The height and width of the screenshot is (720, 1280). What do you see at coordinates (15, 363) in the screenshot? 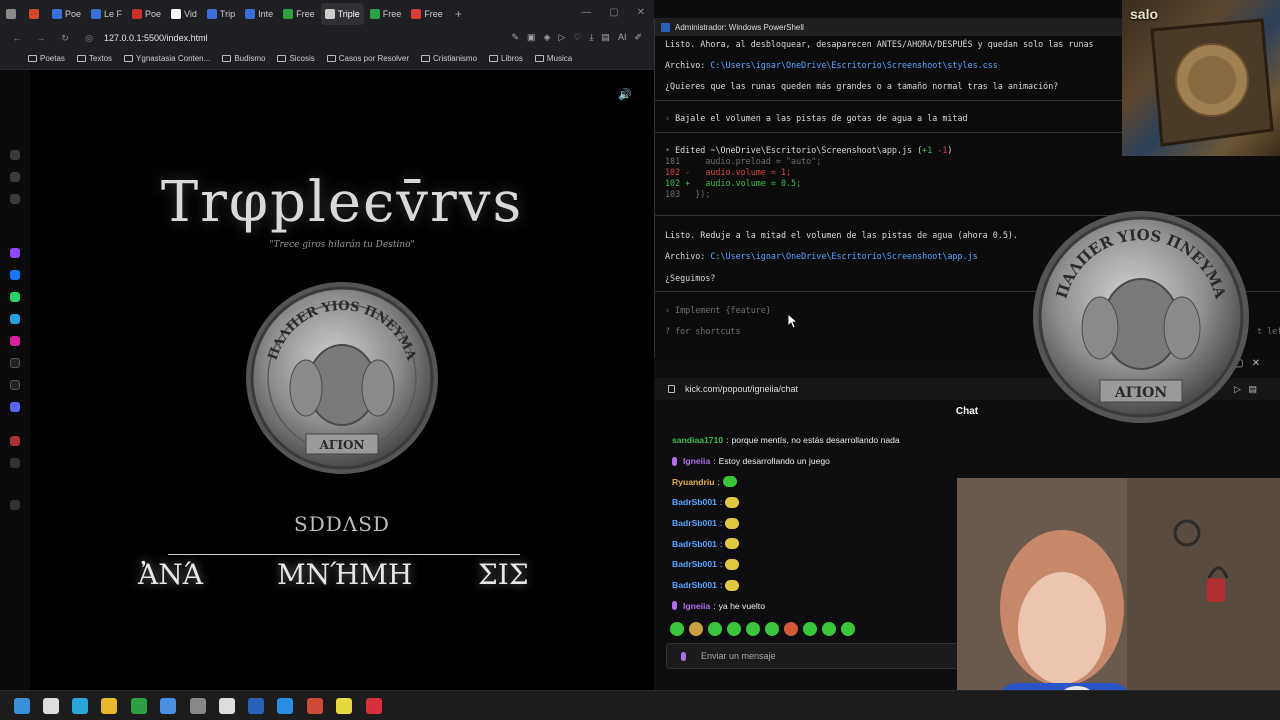
I see `tiktok-icon` at bounding box center [15, 363].